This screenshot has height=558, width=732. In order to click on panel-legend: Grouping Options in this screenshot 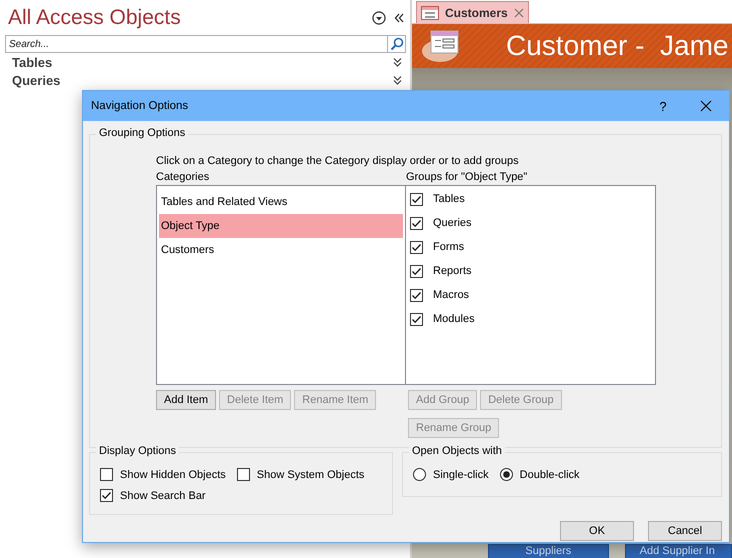, I will do `click(142, 133)`.